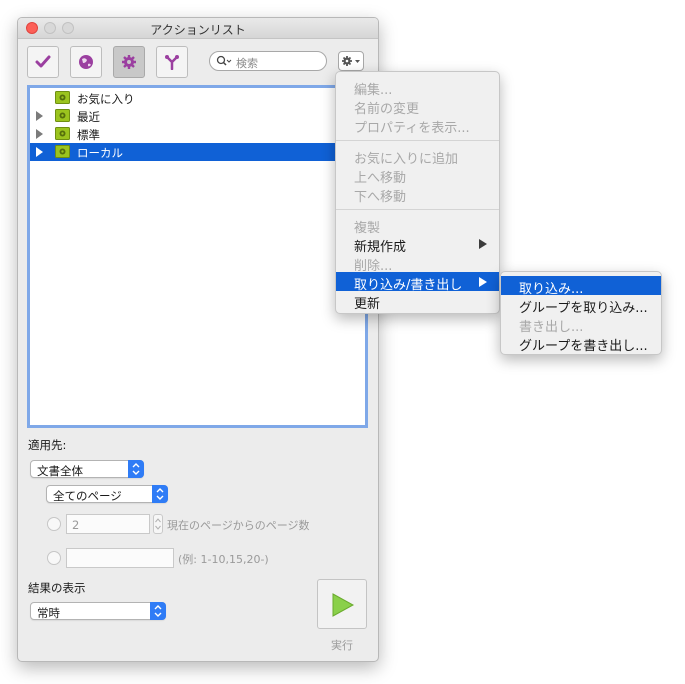 The height and width of the screenshot is (684, 685). What do you see at coordinates (417, 225) in the screenshot?
I see `menu-item-duplicate: 複製` at bounding box center [417, 225].